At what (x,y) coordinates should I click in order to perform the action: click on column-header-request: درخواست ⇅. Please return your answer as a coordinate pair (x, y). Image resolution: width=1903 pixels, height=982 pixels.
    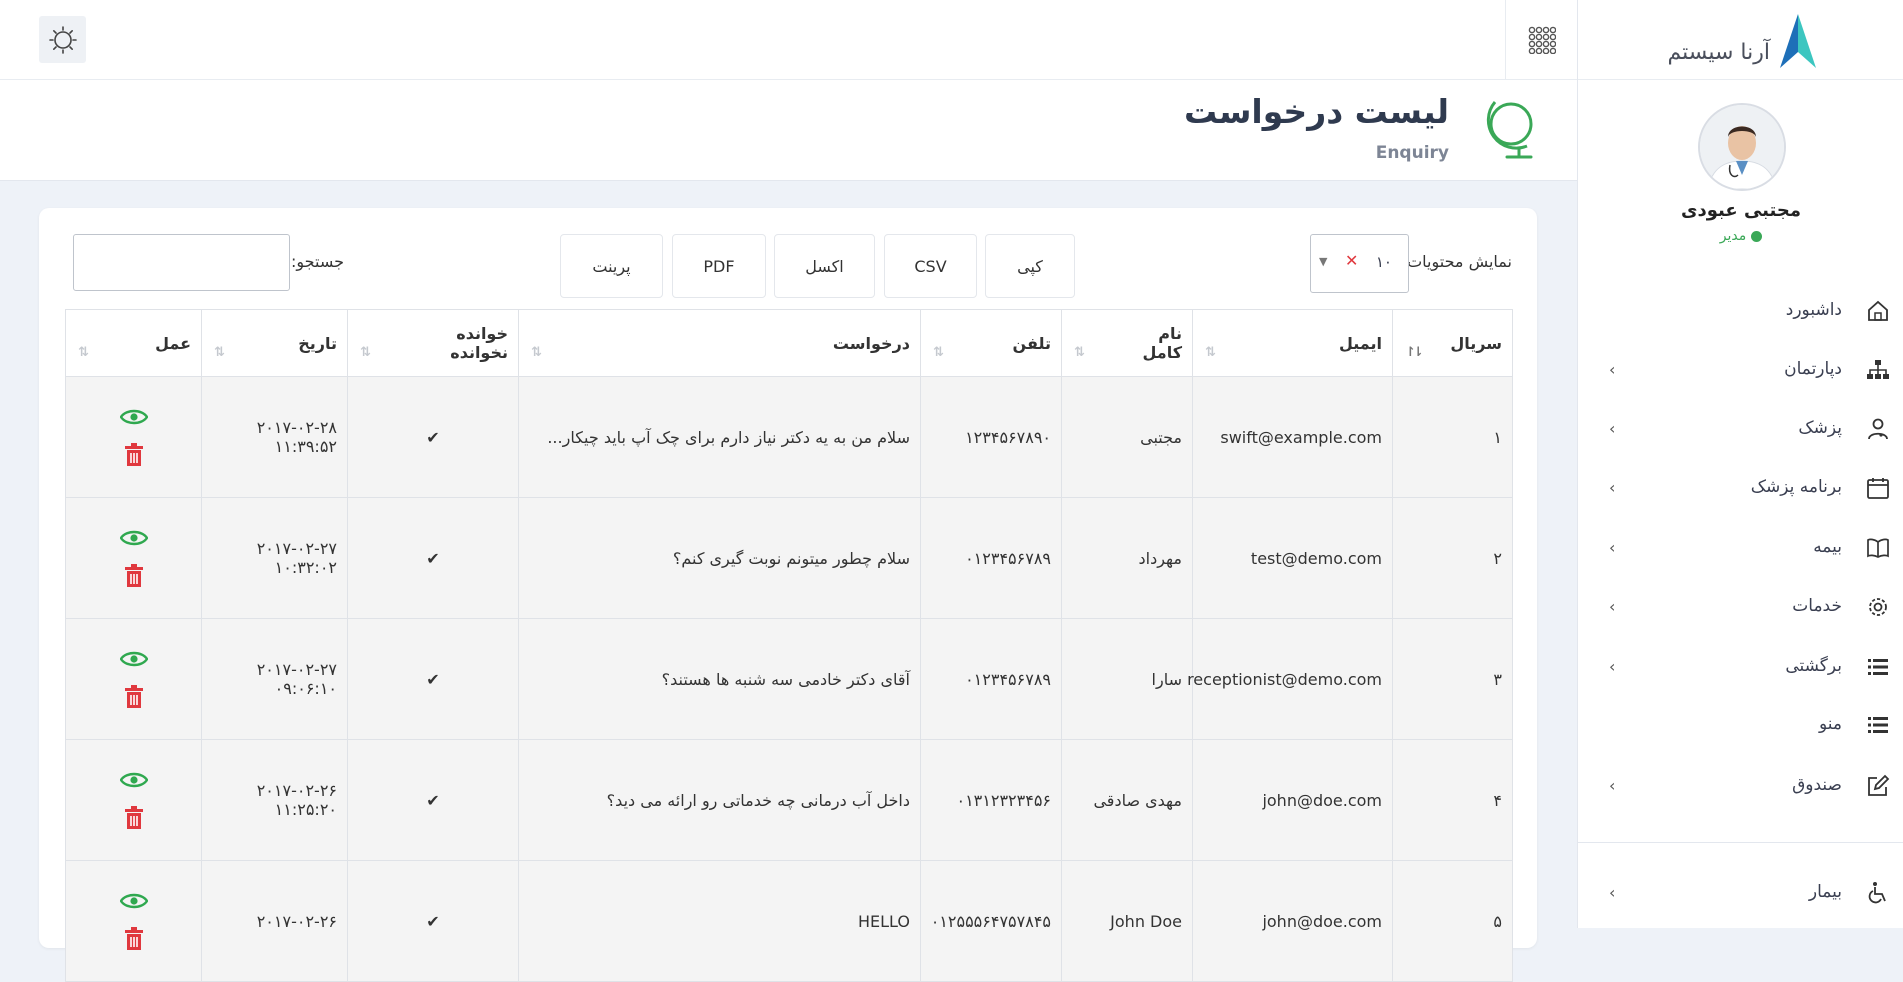
    Looking at the image, I should click on (719, 343).